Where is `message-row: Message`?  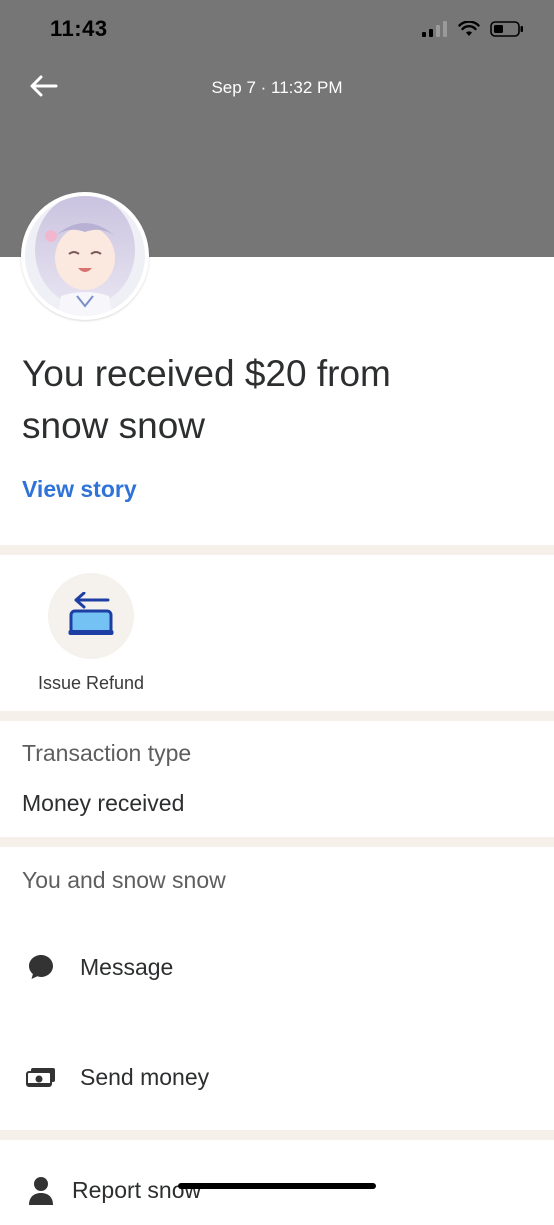
message-row: Message is located at coordinates (277, 967).